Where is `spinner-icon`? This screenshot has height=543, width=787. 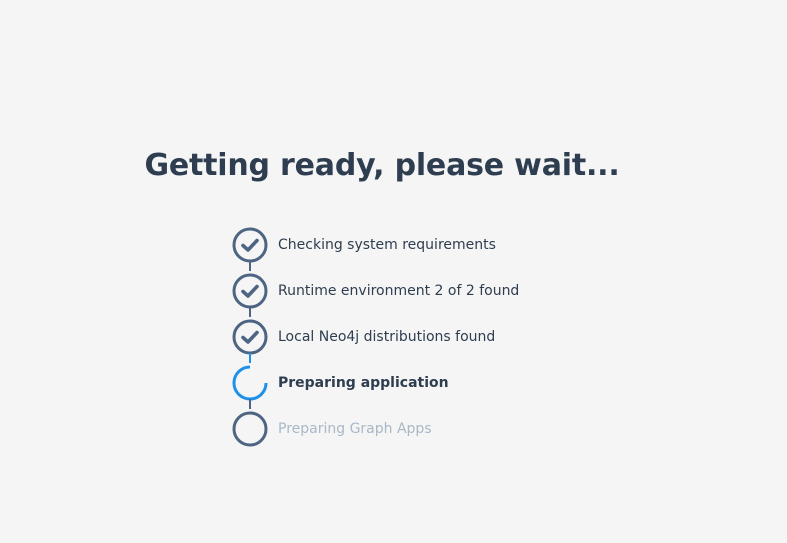
spinner-icon is located at coordinates (250, 383).